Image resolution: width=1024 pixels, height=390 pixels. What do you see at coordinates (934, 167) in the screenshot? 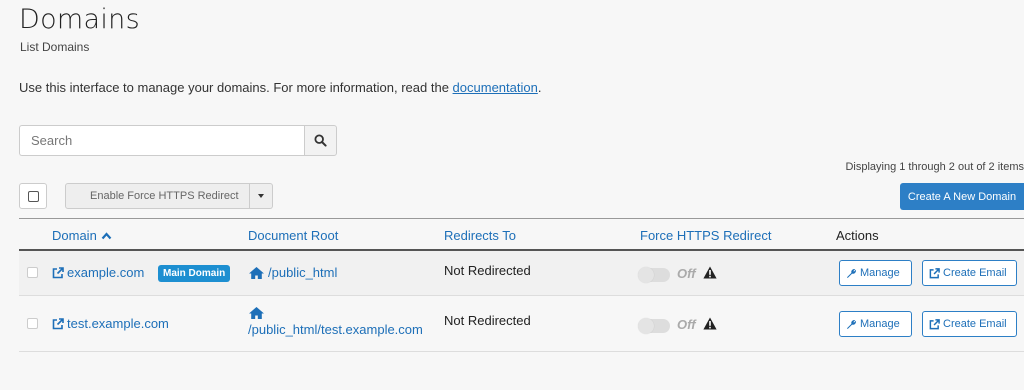
I see `pagination-info: Displaying 1 through 2 out of 2 items` at bounding box center [934, 167].